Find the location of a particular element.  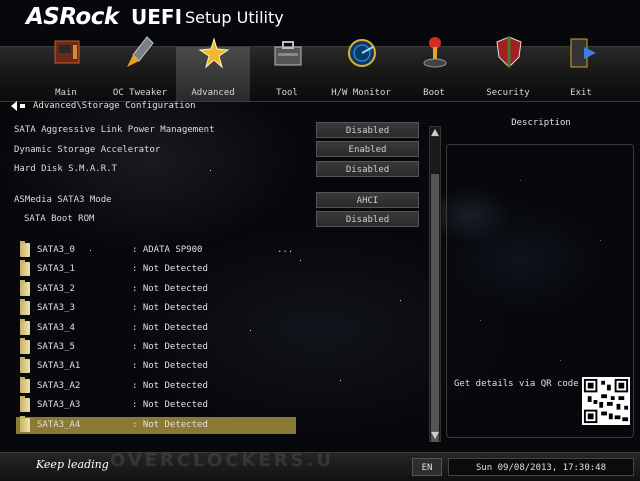

rocket-icon is located at coordinates (140, 51).